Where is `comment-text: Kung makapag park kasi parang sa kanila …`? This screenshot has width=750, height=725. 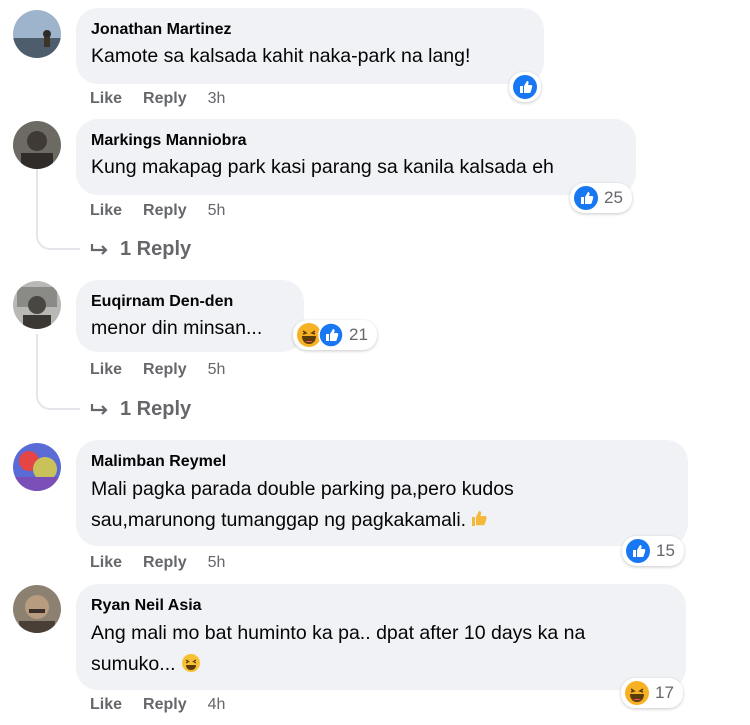 comment-text: Kung makapag park kasi parang sa kanila … is located at coordinates (322, 167).